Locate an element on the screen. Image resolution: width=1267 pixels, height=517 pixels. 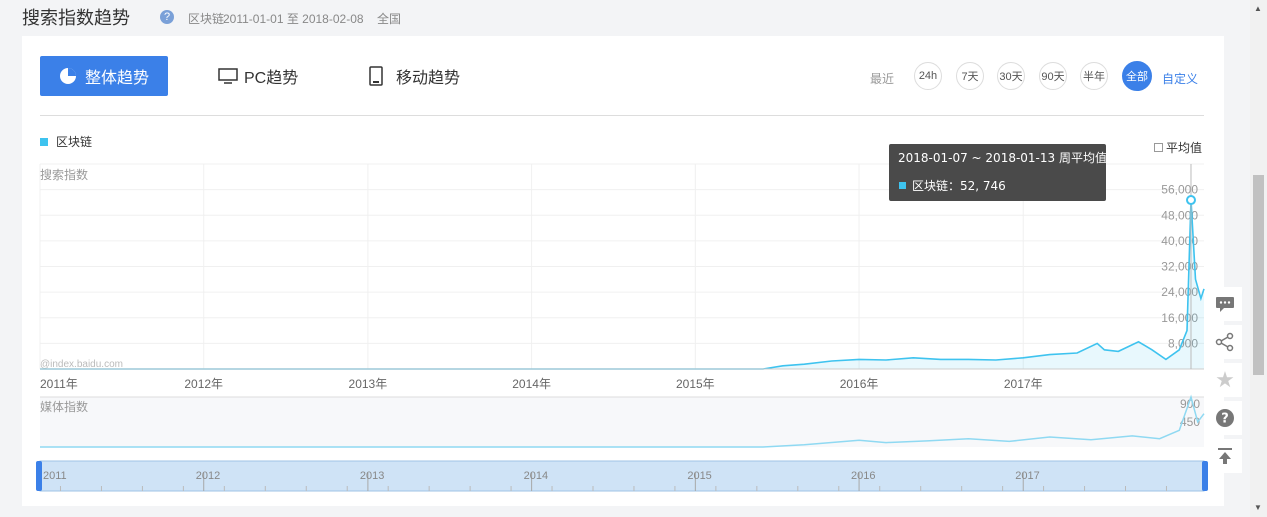
media-axis-label: 媒体指数 is located at coordinates (64, 406).